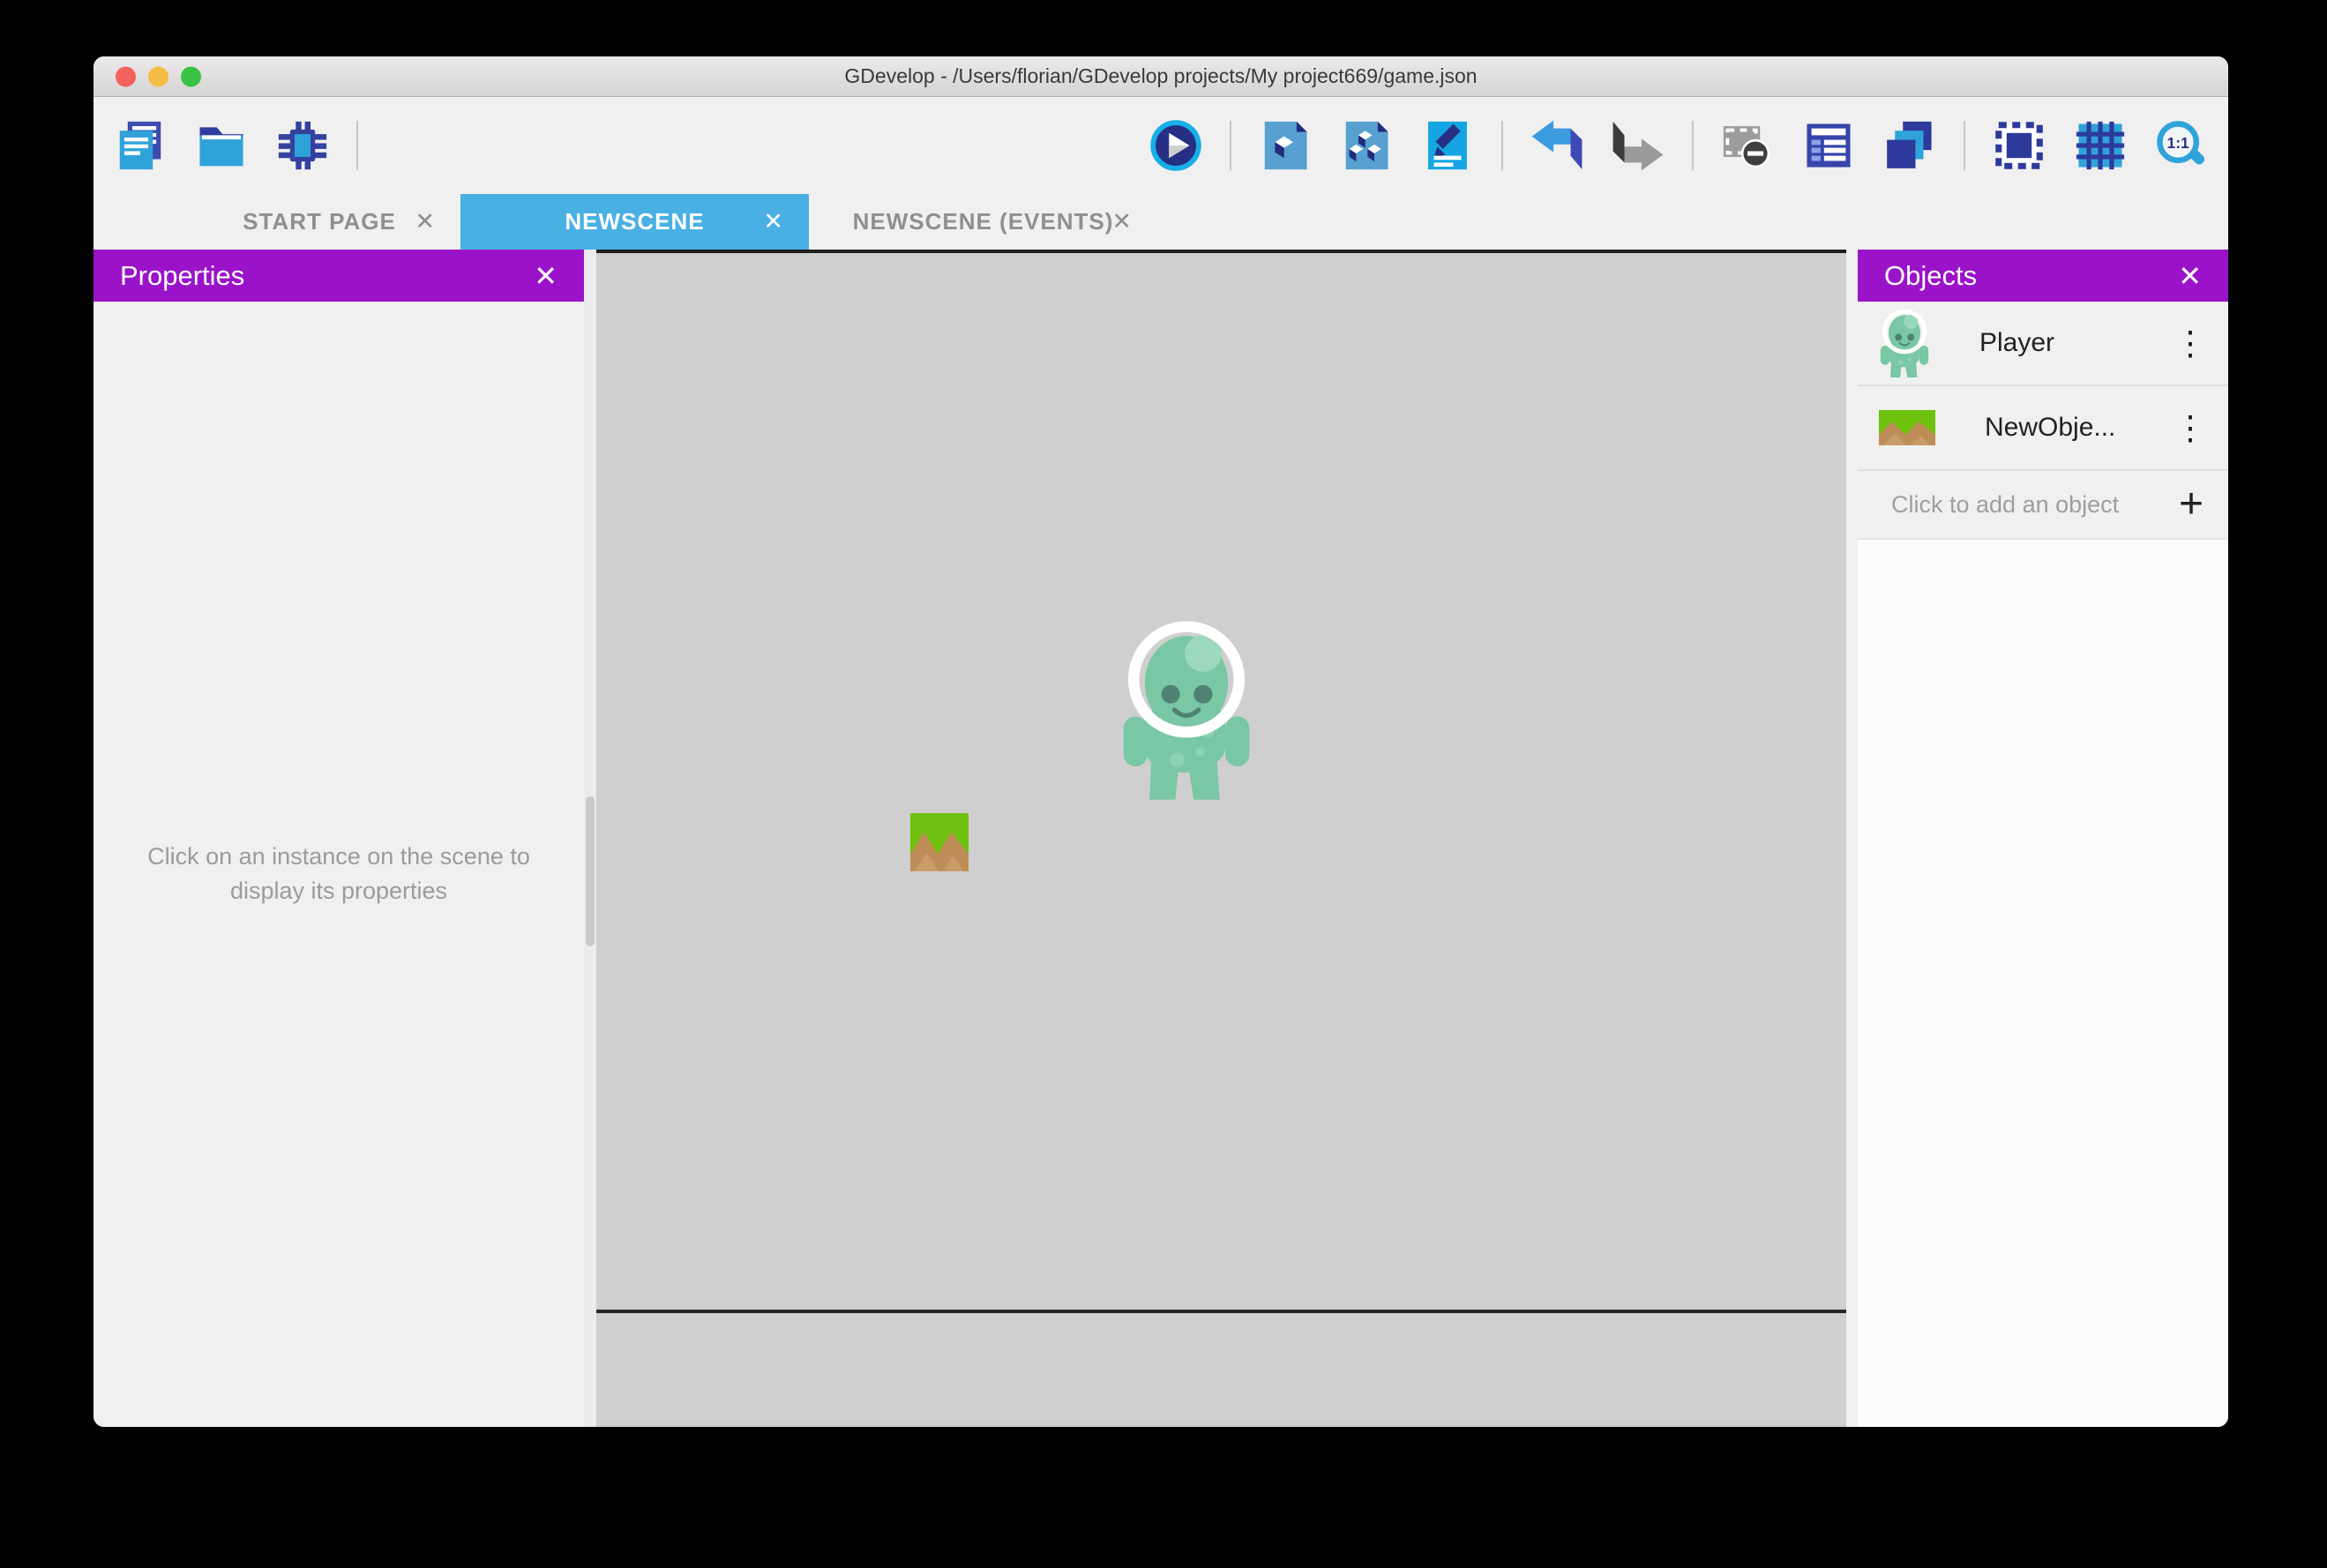 This screenshot has width=2327, height=1568. I want to click on properties-panel-title: Properties, so click(182, 275).